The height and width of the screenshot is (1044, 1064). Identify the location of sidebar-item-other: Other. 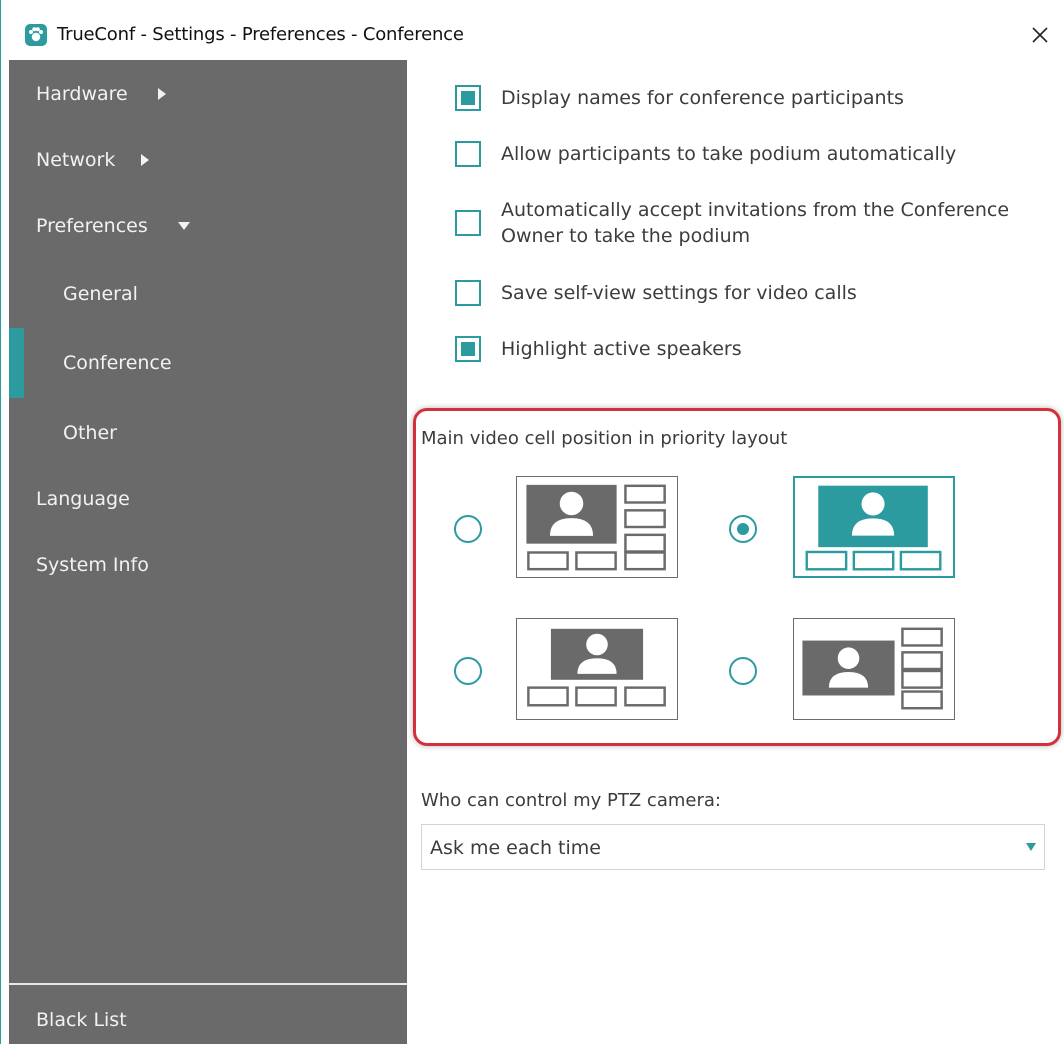
(208, 433).